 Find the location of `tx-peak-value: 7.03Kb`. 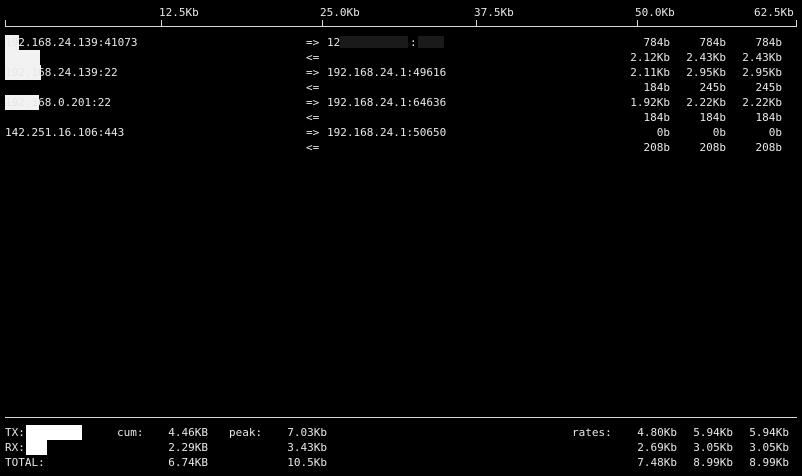

tx-peak-value: 7.03Kb is located at coordinates (307, 432).